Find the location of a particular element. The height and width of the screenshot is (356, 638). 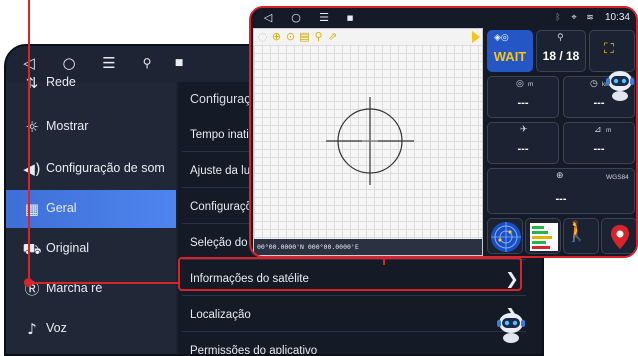

map-pin-icon is located at coordinates (620, 237).